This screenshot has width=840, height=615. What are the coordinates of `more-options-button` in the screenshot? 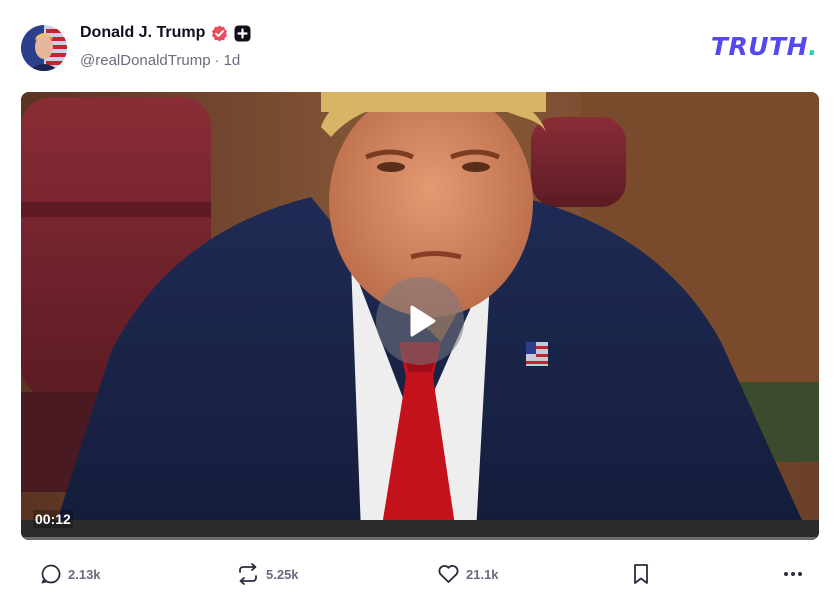 It's located at (793, 574).